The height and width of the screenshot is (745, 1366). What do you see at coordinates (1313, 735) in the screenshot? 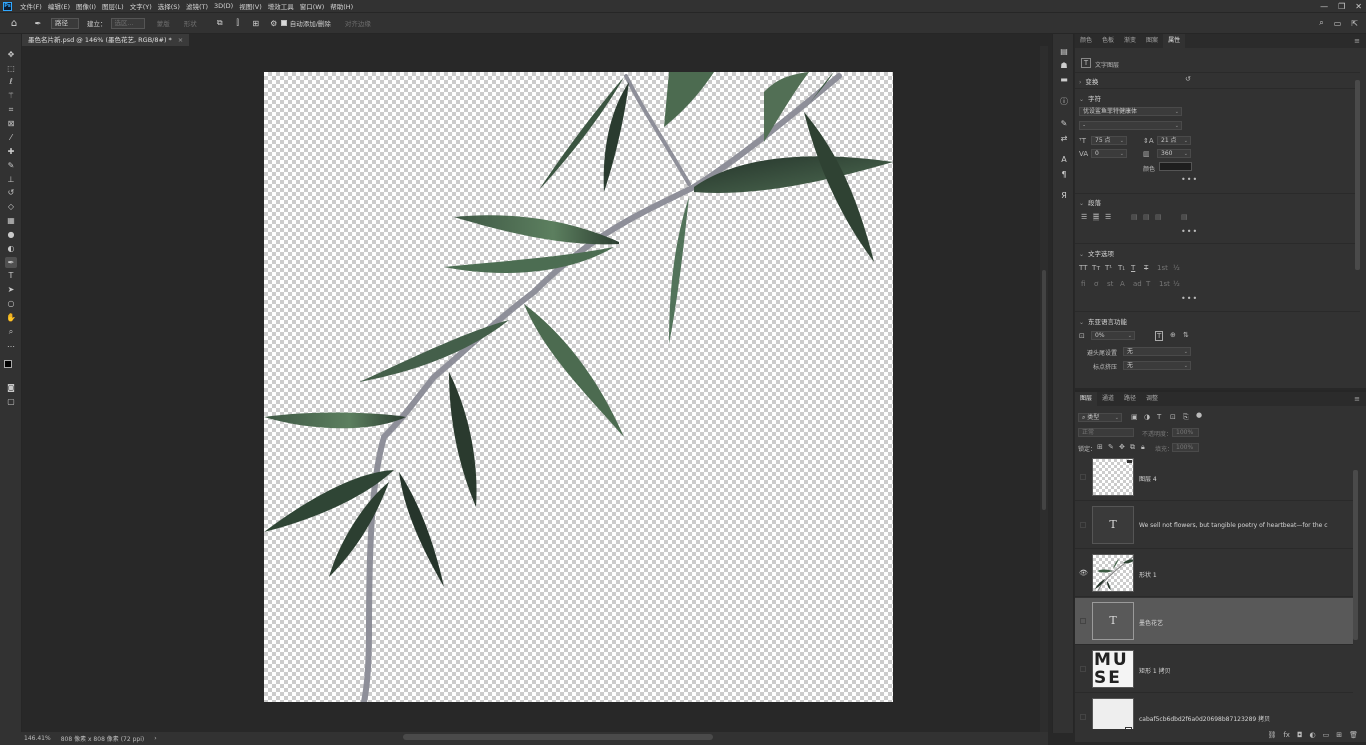
I see `adjustment-layer-icon: ◐` at bounding box center [1313, 735].